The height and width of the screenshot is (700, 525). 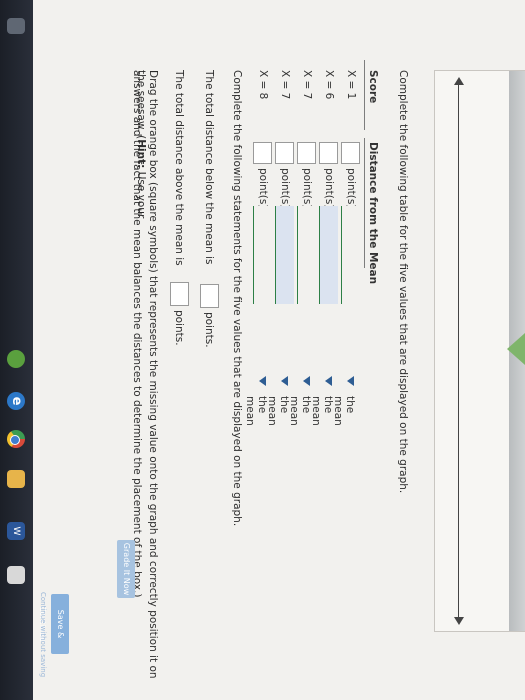 I want to click on app-green-icon, so click(x=16, y=359).